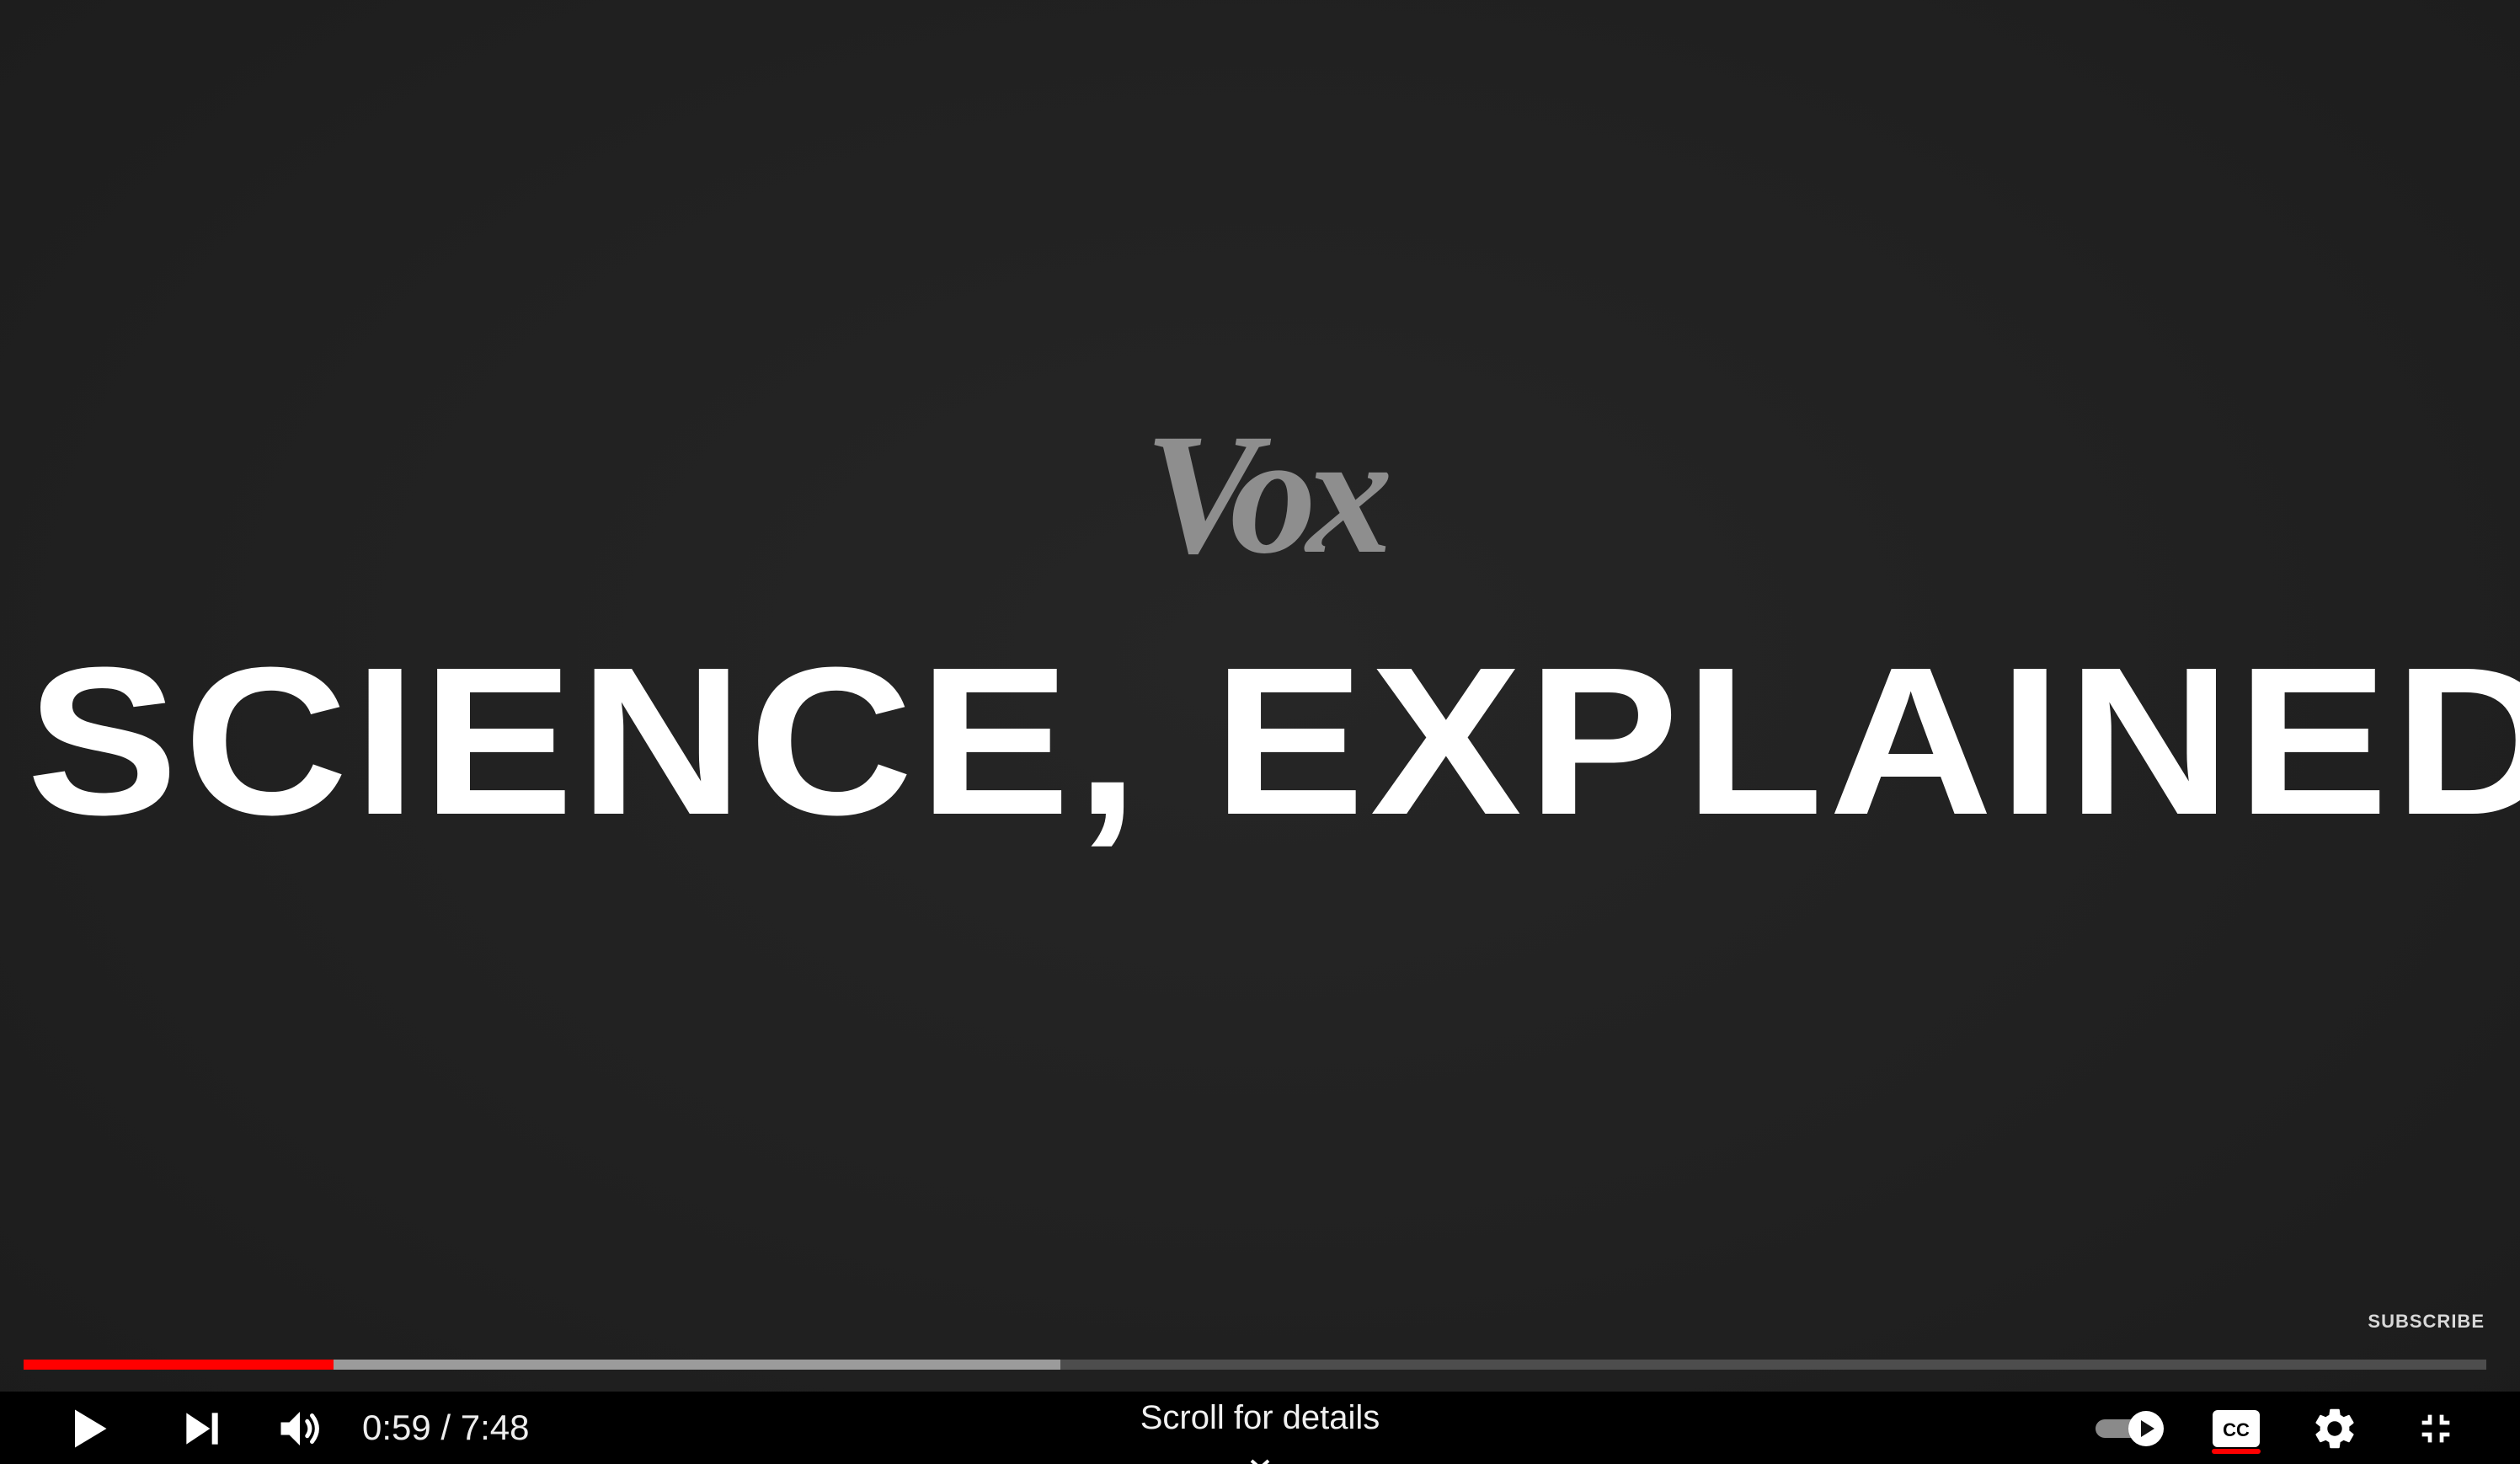  I want to click on autoplay-toggle-icon, so click(2130, 1428).